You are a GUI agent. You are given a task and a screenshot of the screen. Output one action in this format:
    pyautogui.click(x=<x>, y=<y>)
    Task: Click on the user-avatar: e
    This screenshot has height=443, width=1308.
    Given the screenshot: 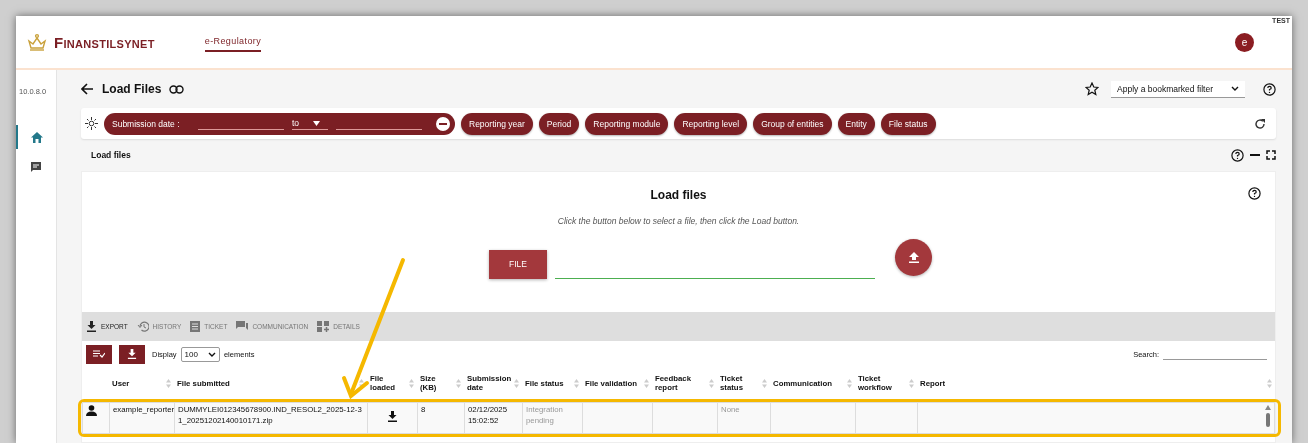 What is the action you would take?
    pyautogui.click(x=1244, y=42)
    